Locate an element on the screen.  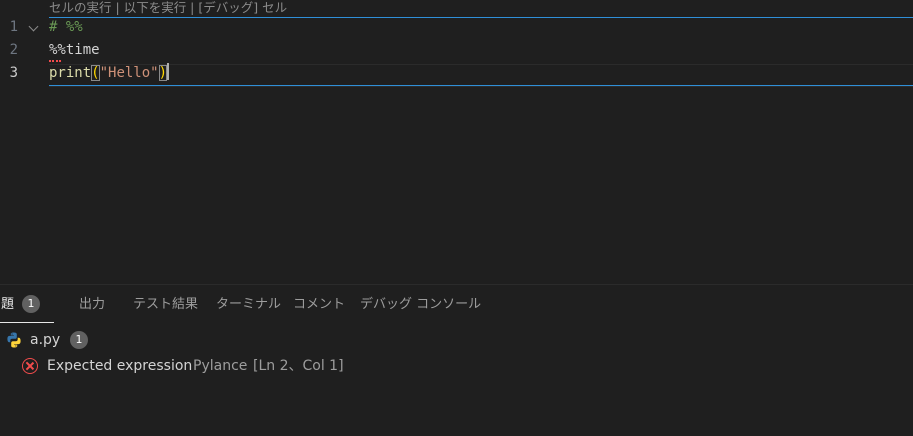
tab-test-results: テスト結果 is located at coordinates (165, 305).